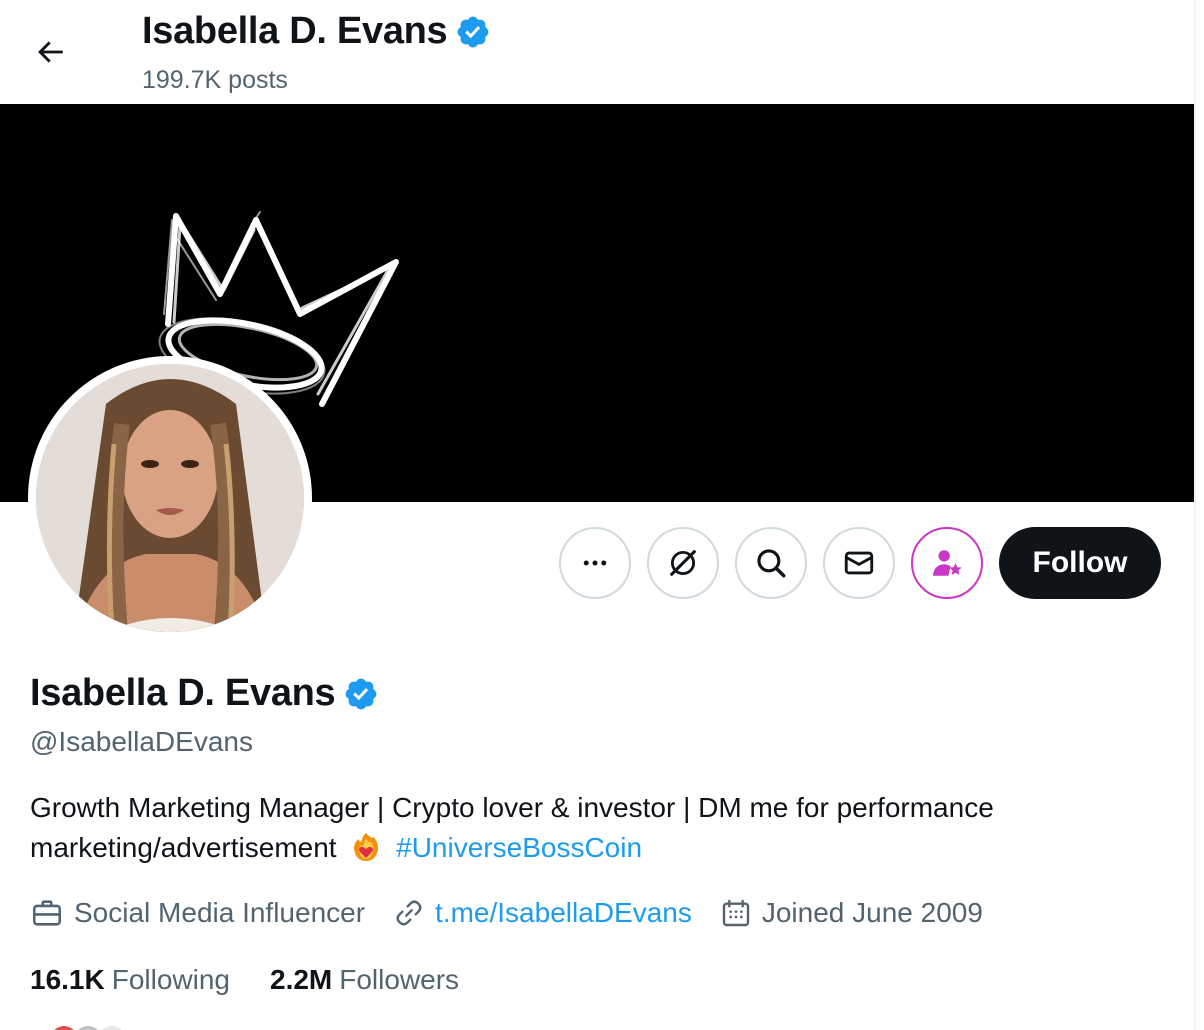 The width and height of the screenshot is (1204, 1030). I want to click on mail-icon, so click(859, 563).